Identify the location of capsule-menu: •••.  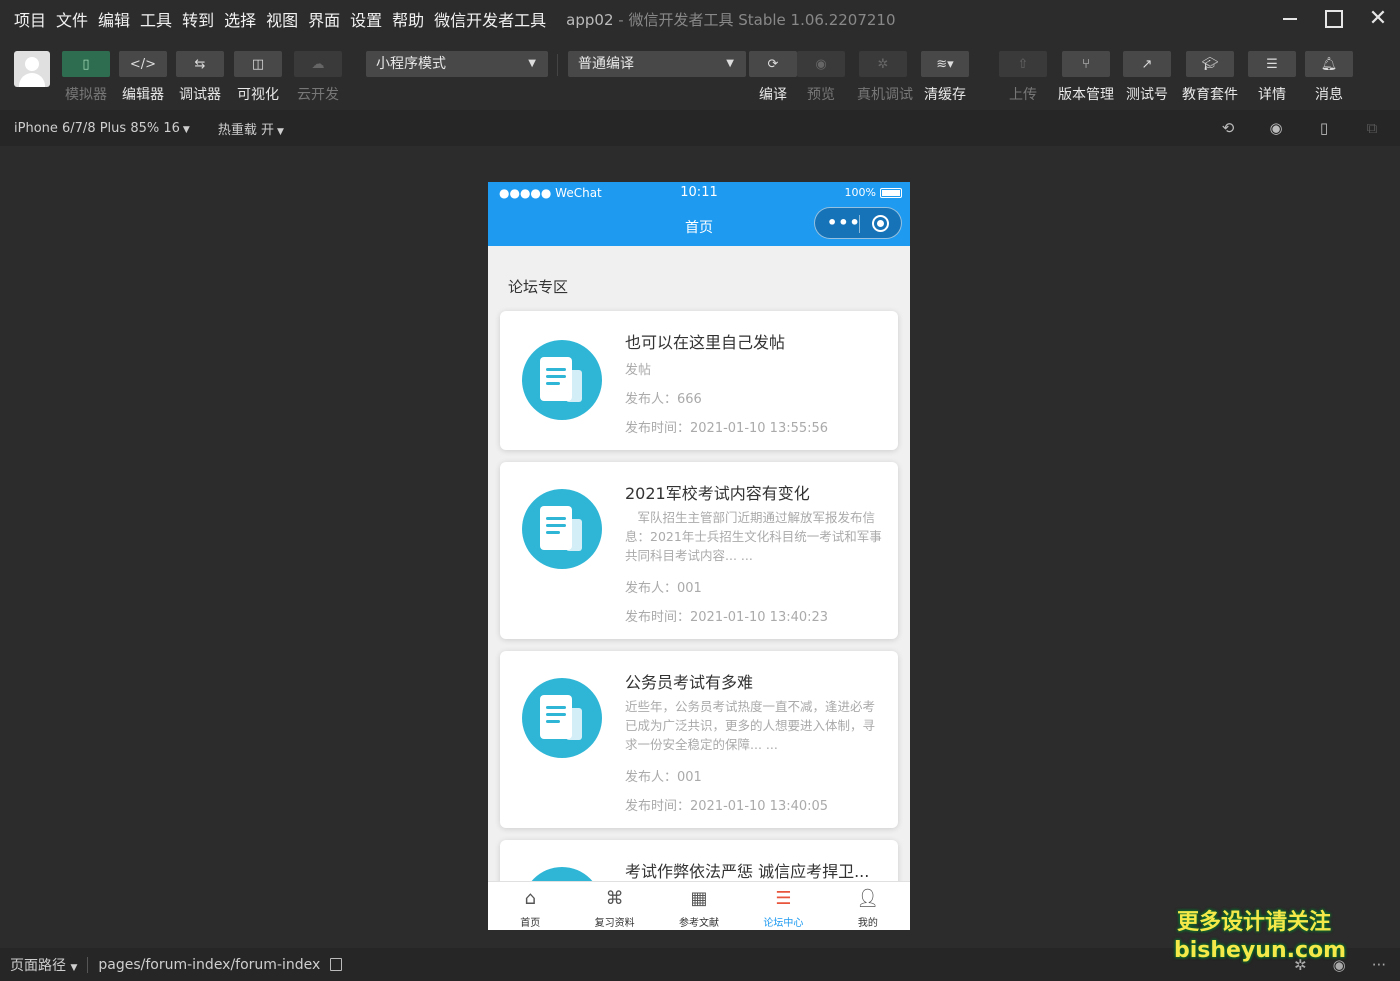
(858, 223).